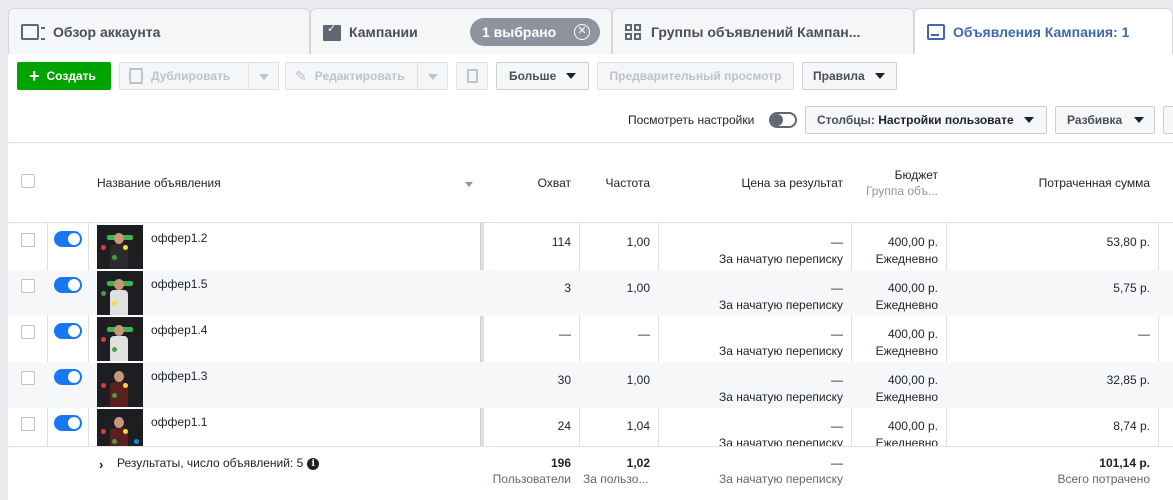  Describe the element at coordinates (634, 31) in the screenshot. I see `ad-sets-grid-icon` at that location.